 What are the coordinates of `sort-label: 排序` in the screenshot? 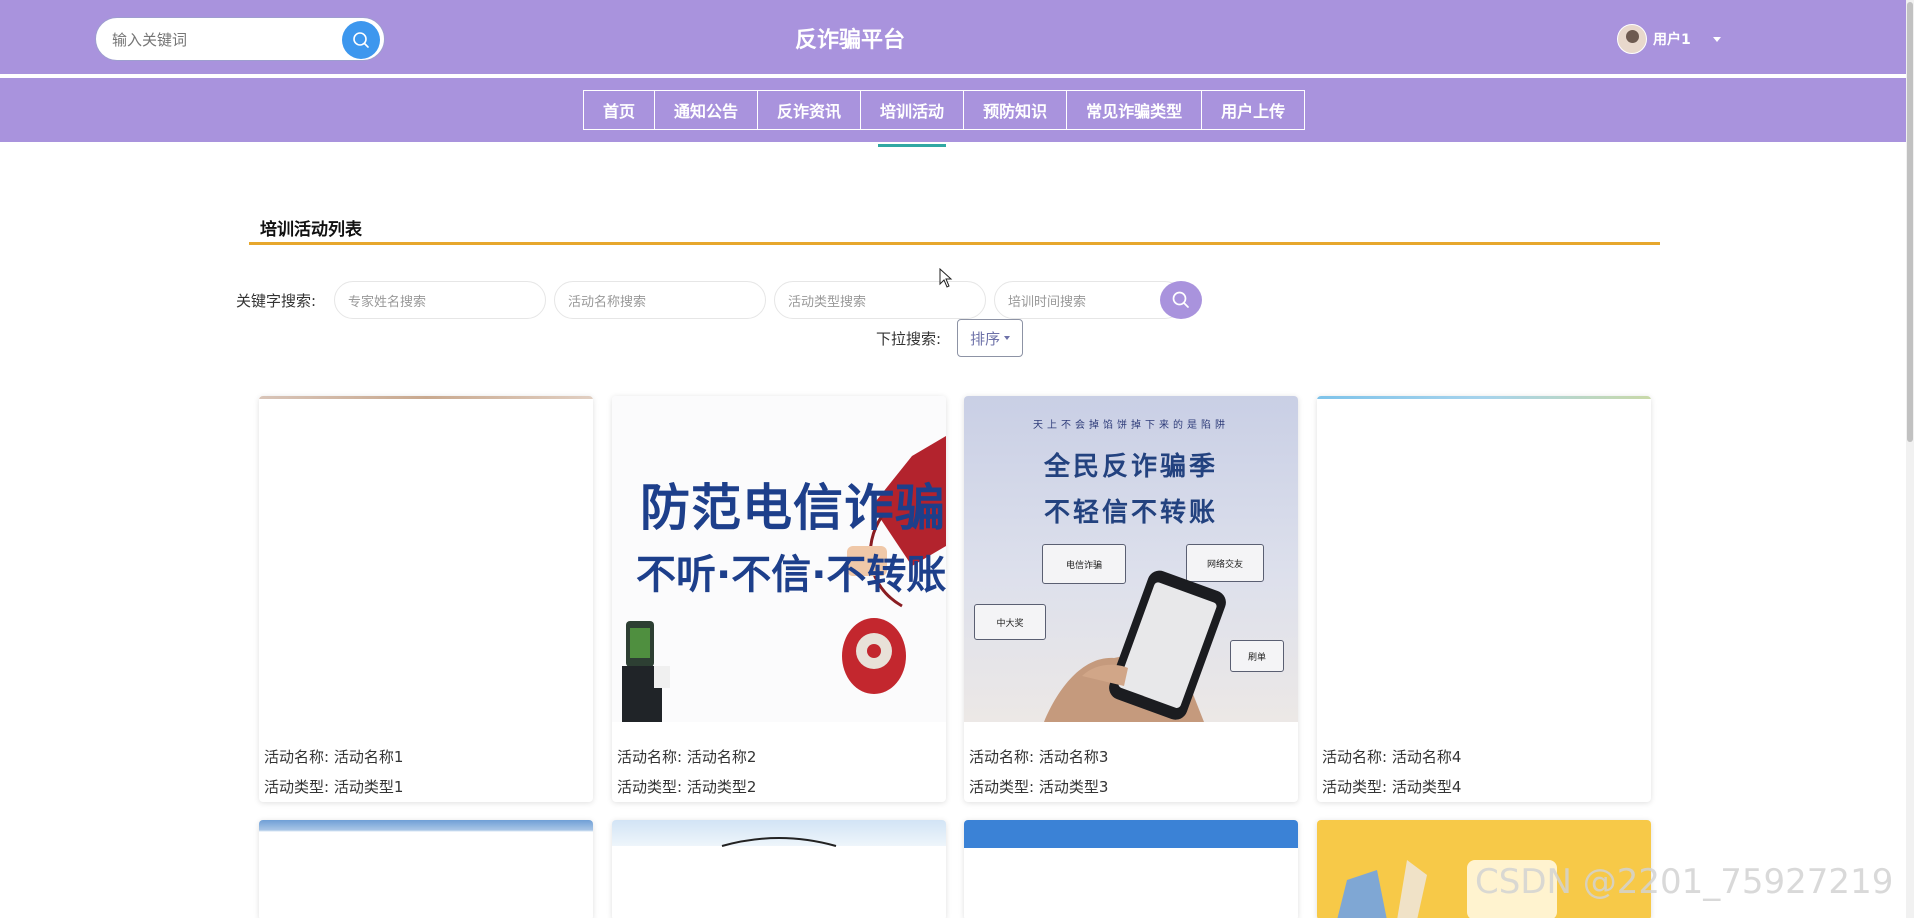 It's located at (985, 338).